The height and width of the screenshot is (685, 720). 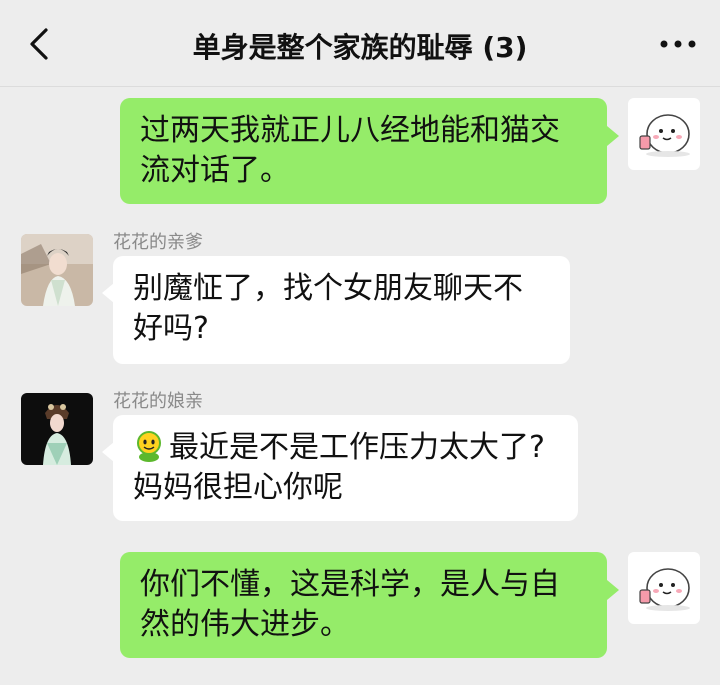 I want to click on message-text: 别魔怔了，找个女朋友聊天不好吗?, so click(x=328, y=308).